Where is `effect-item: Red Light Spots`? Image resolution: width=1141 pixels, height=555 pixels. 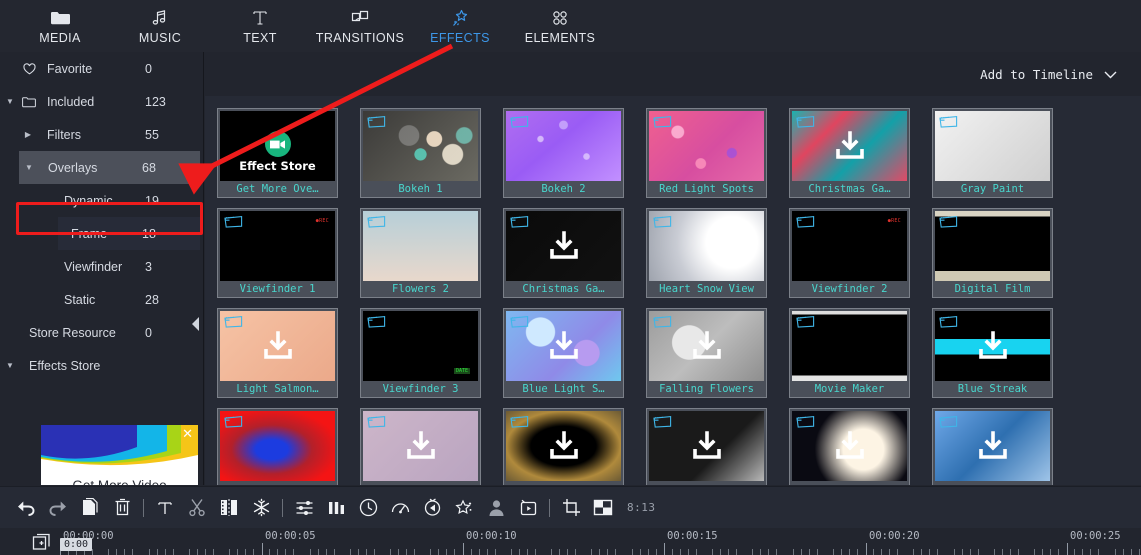
effect-item: Red Light Spots is located at coordinates (706, 153).